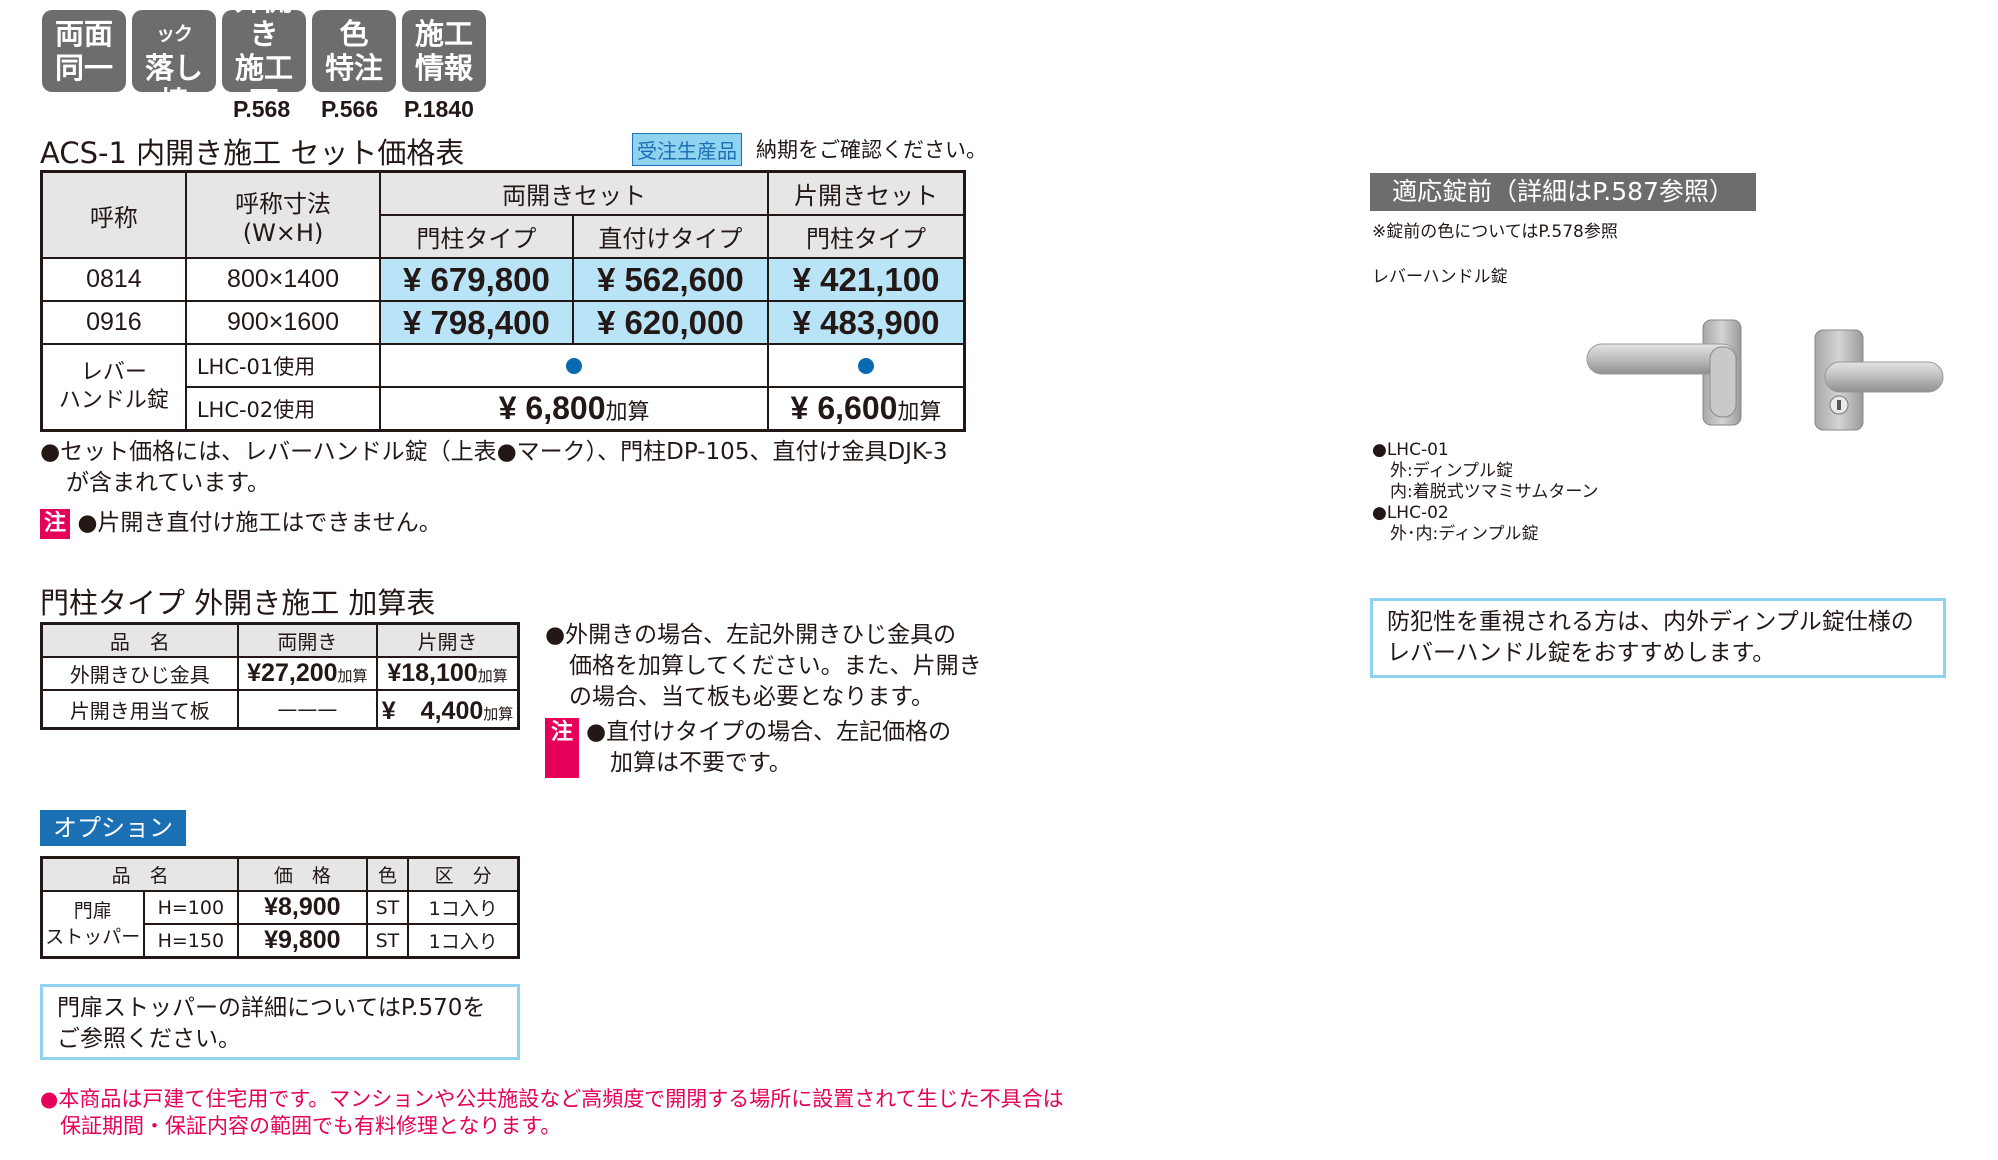  What do you see at coordinates (283, 365) in the screenshot?
I see `lhc01-label: LHC-01使用` at bounding box center [283, 365].